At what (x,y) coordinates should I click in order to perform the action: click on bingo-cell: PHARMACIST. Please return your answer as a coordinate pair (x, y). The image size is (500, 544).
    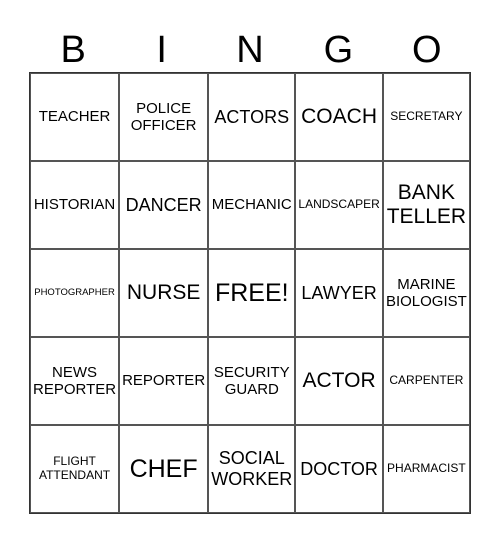
    Looking at the image, I should click on (426, 469).